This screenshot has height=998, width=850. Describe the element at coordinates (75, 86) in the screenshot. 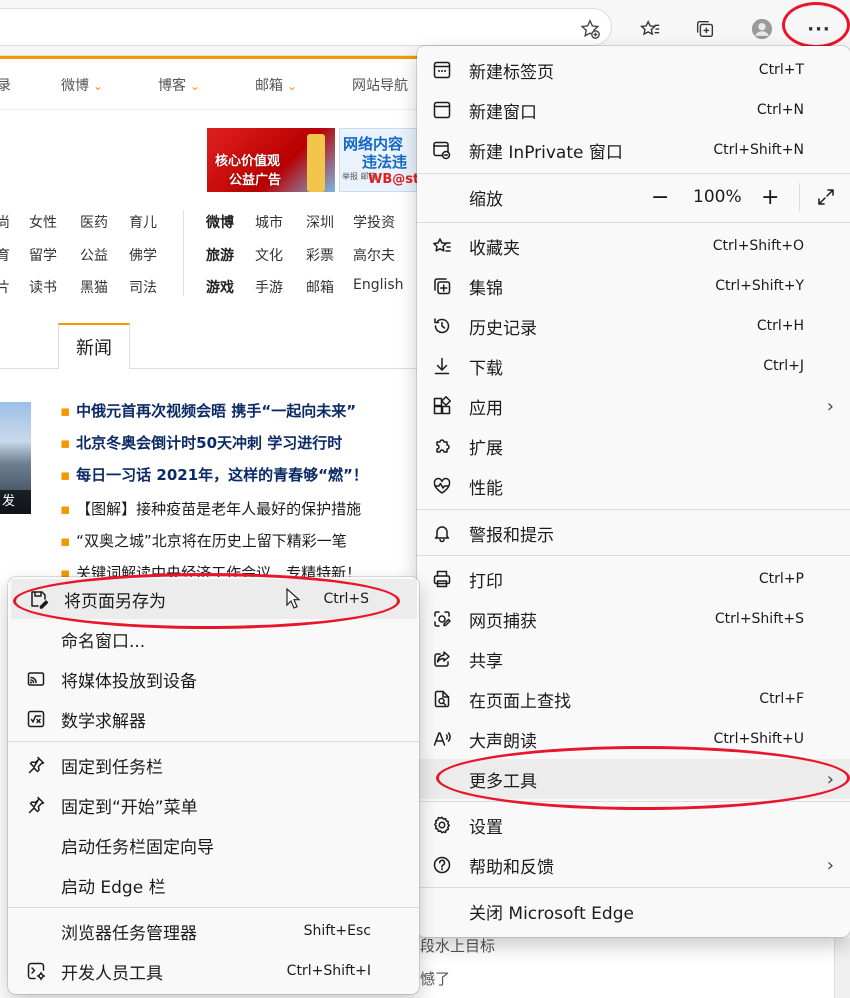

I see `nav-item-label: 微博` at that location.